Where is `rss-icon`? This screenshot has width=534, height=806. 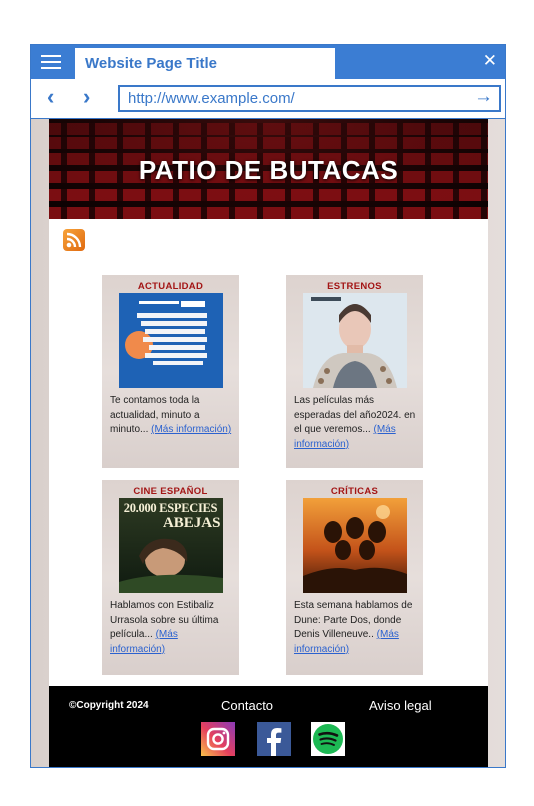 rss-icon is located at coordinates (74, 240).